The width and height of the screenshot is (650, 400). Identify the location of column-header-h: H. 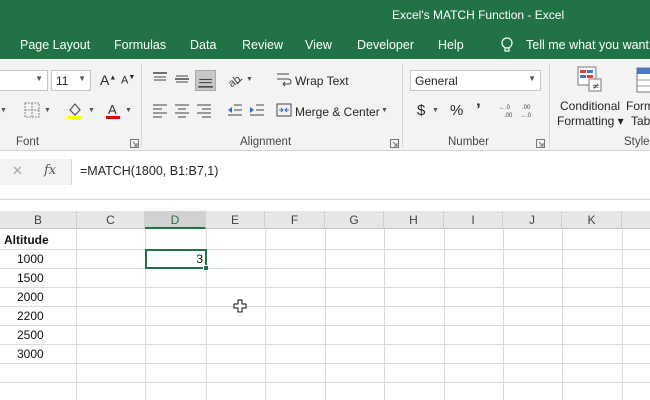
(414, 220).